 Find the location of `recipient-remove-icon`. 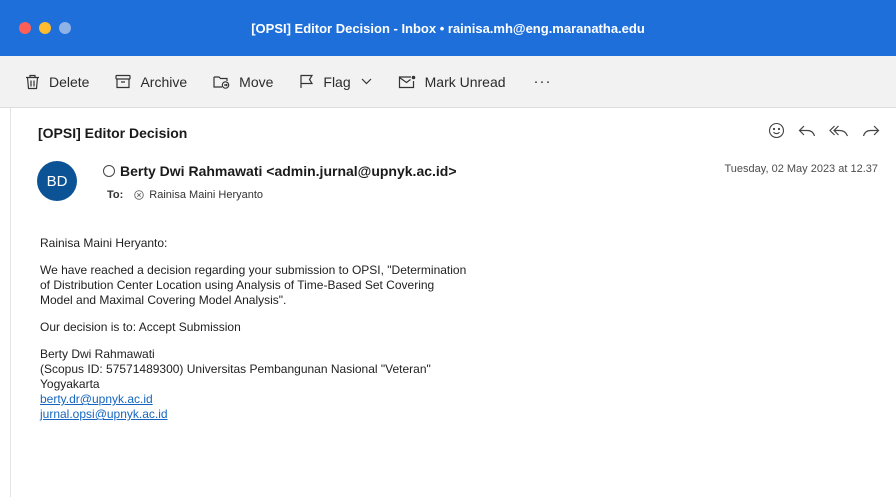

recipient-remove-icon is located at coordinates (139, 195).